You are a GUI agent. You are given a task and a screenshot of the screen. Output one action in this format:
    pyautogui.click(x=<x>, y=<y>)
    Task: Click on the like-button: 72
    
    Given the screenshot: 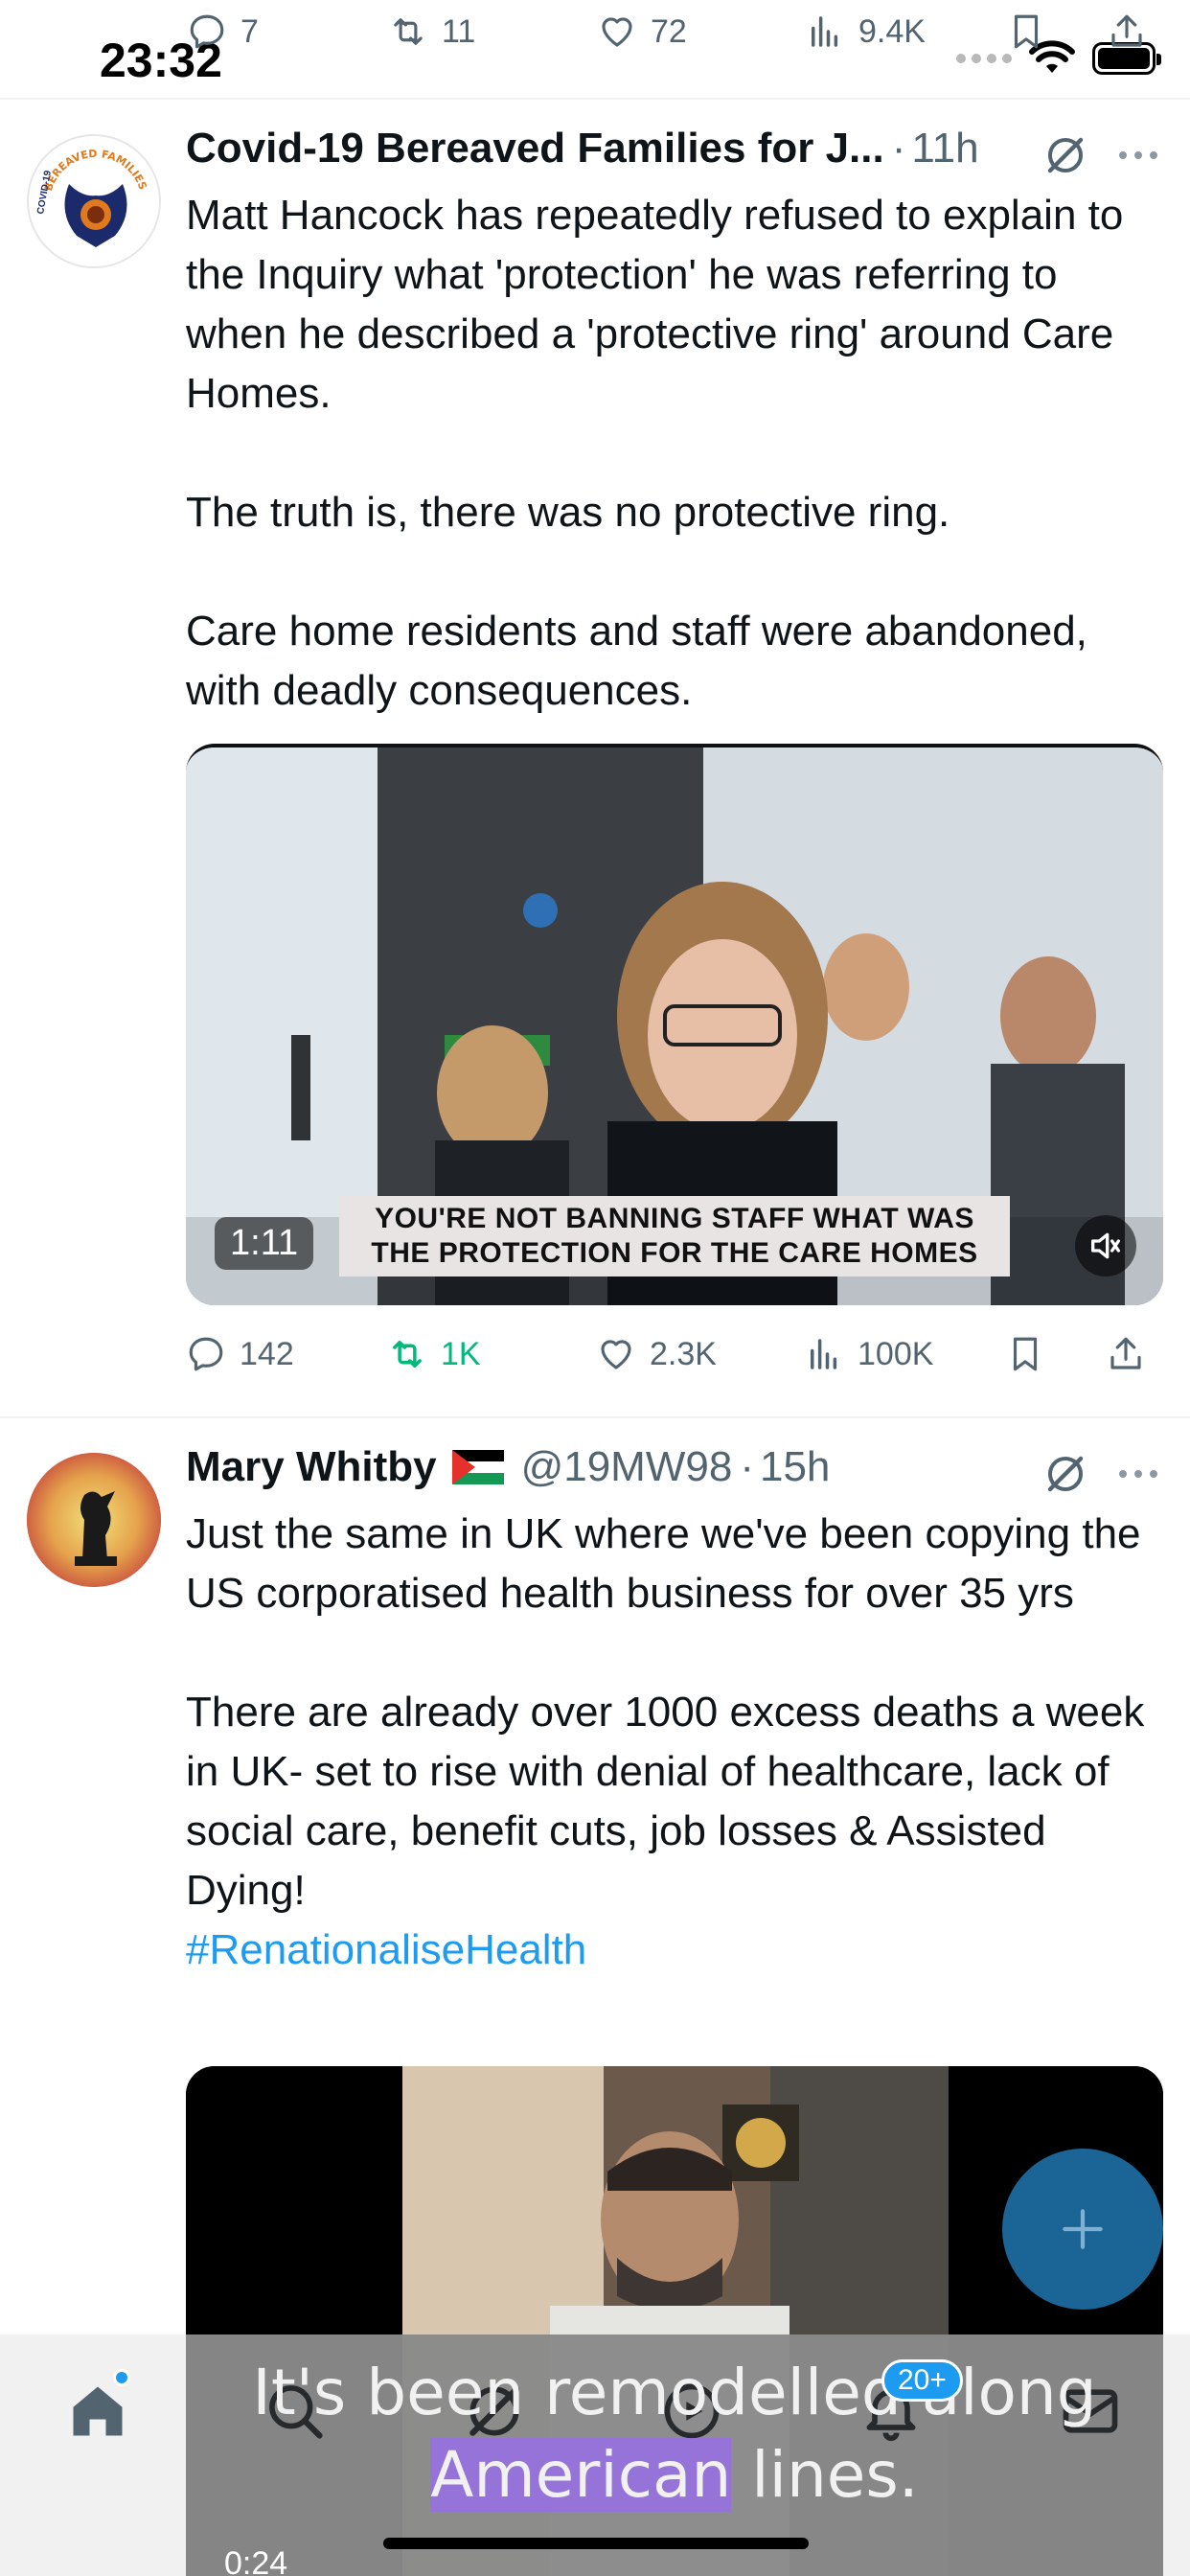 What is the action you would take?
    pyautogui.click(x=642, y=32)
    